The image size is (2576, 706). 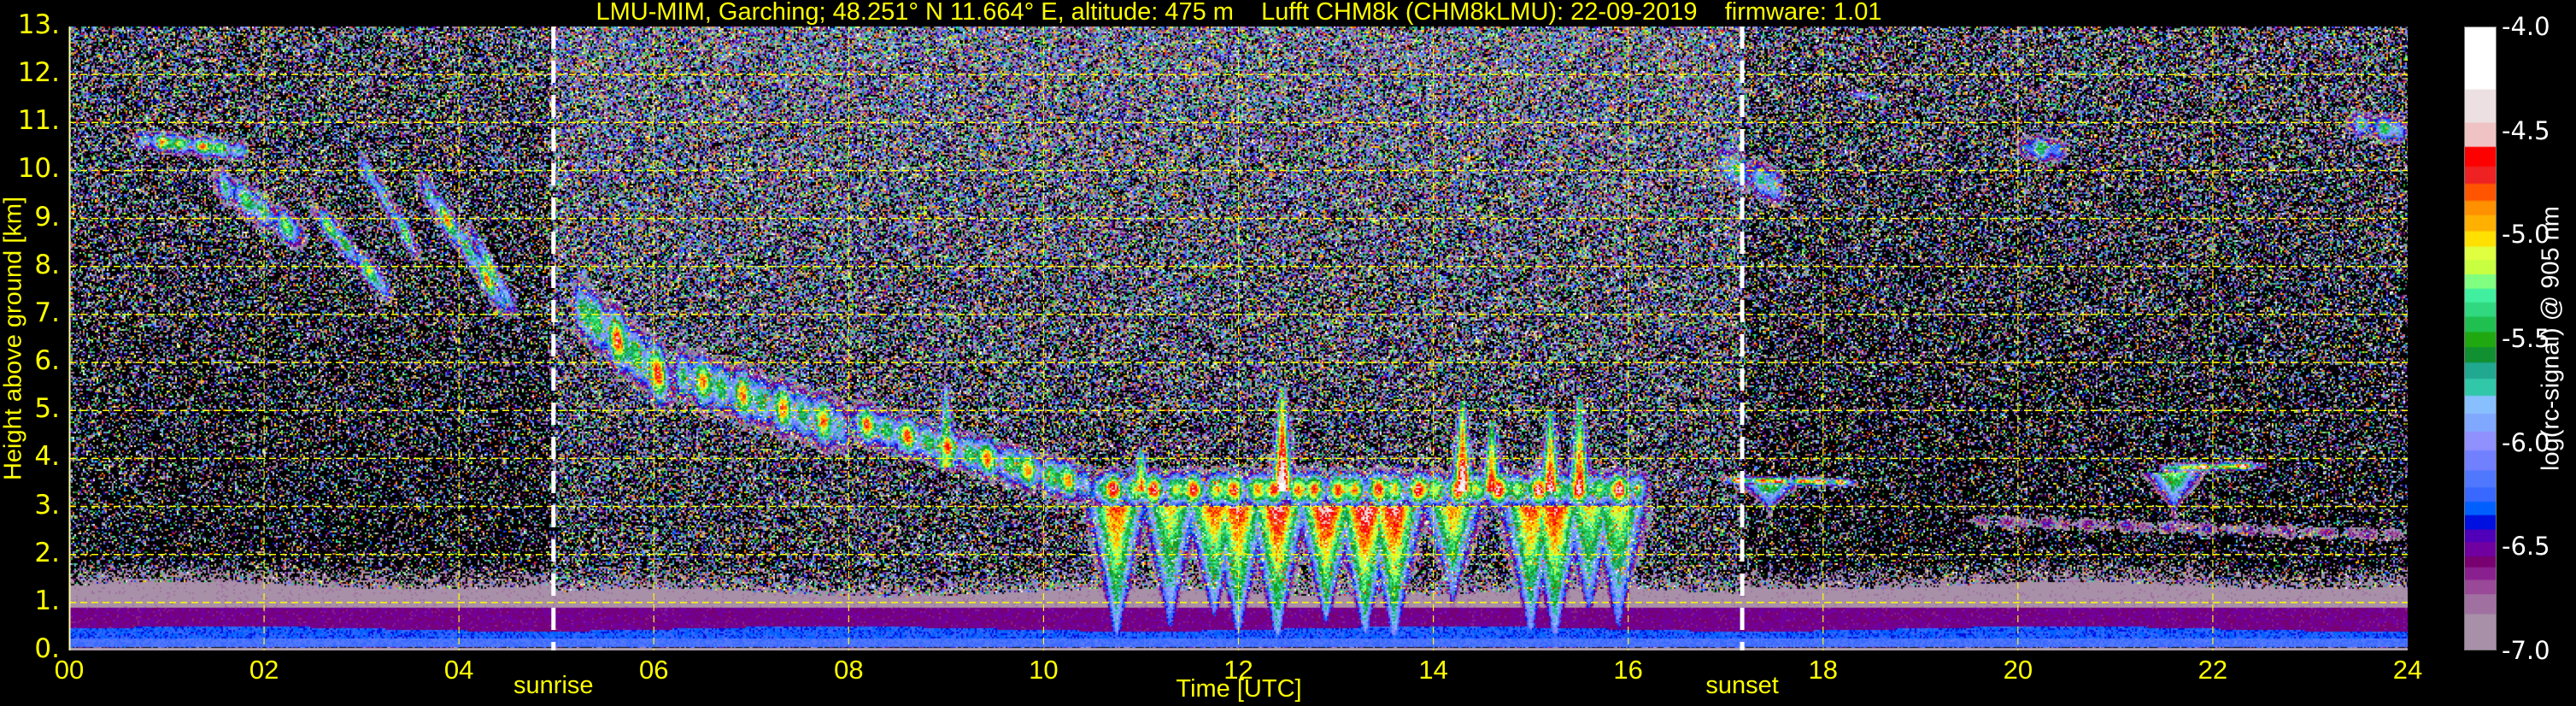 What do you see at coordinates (47, 601) in the screenshot?
I see `y-tick-label: 1.` at bounding box center [47, 601].